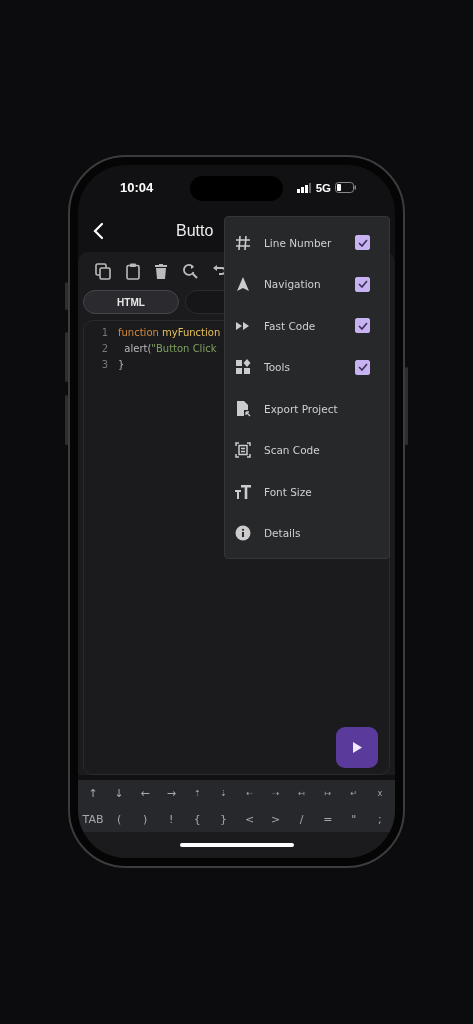  I want to click on menu-item: Line Number, so click(309, 242).